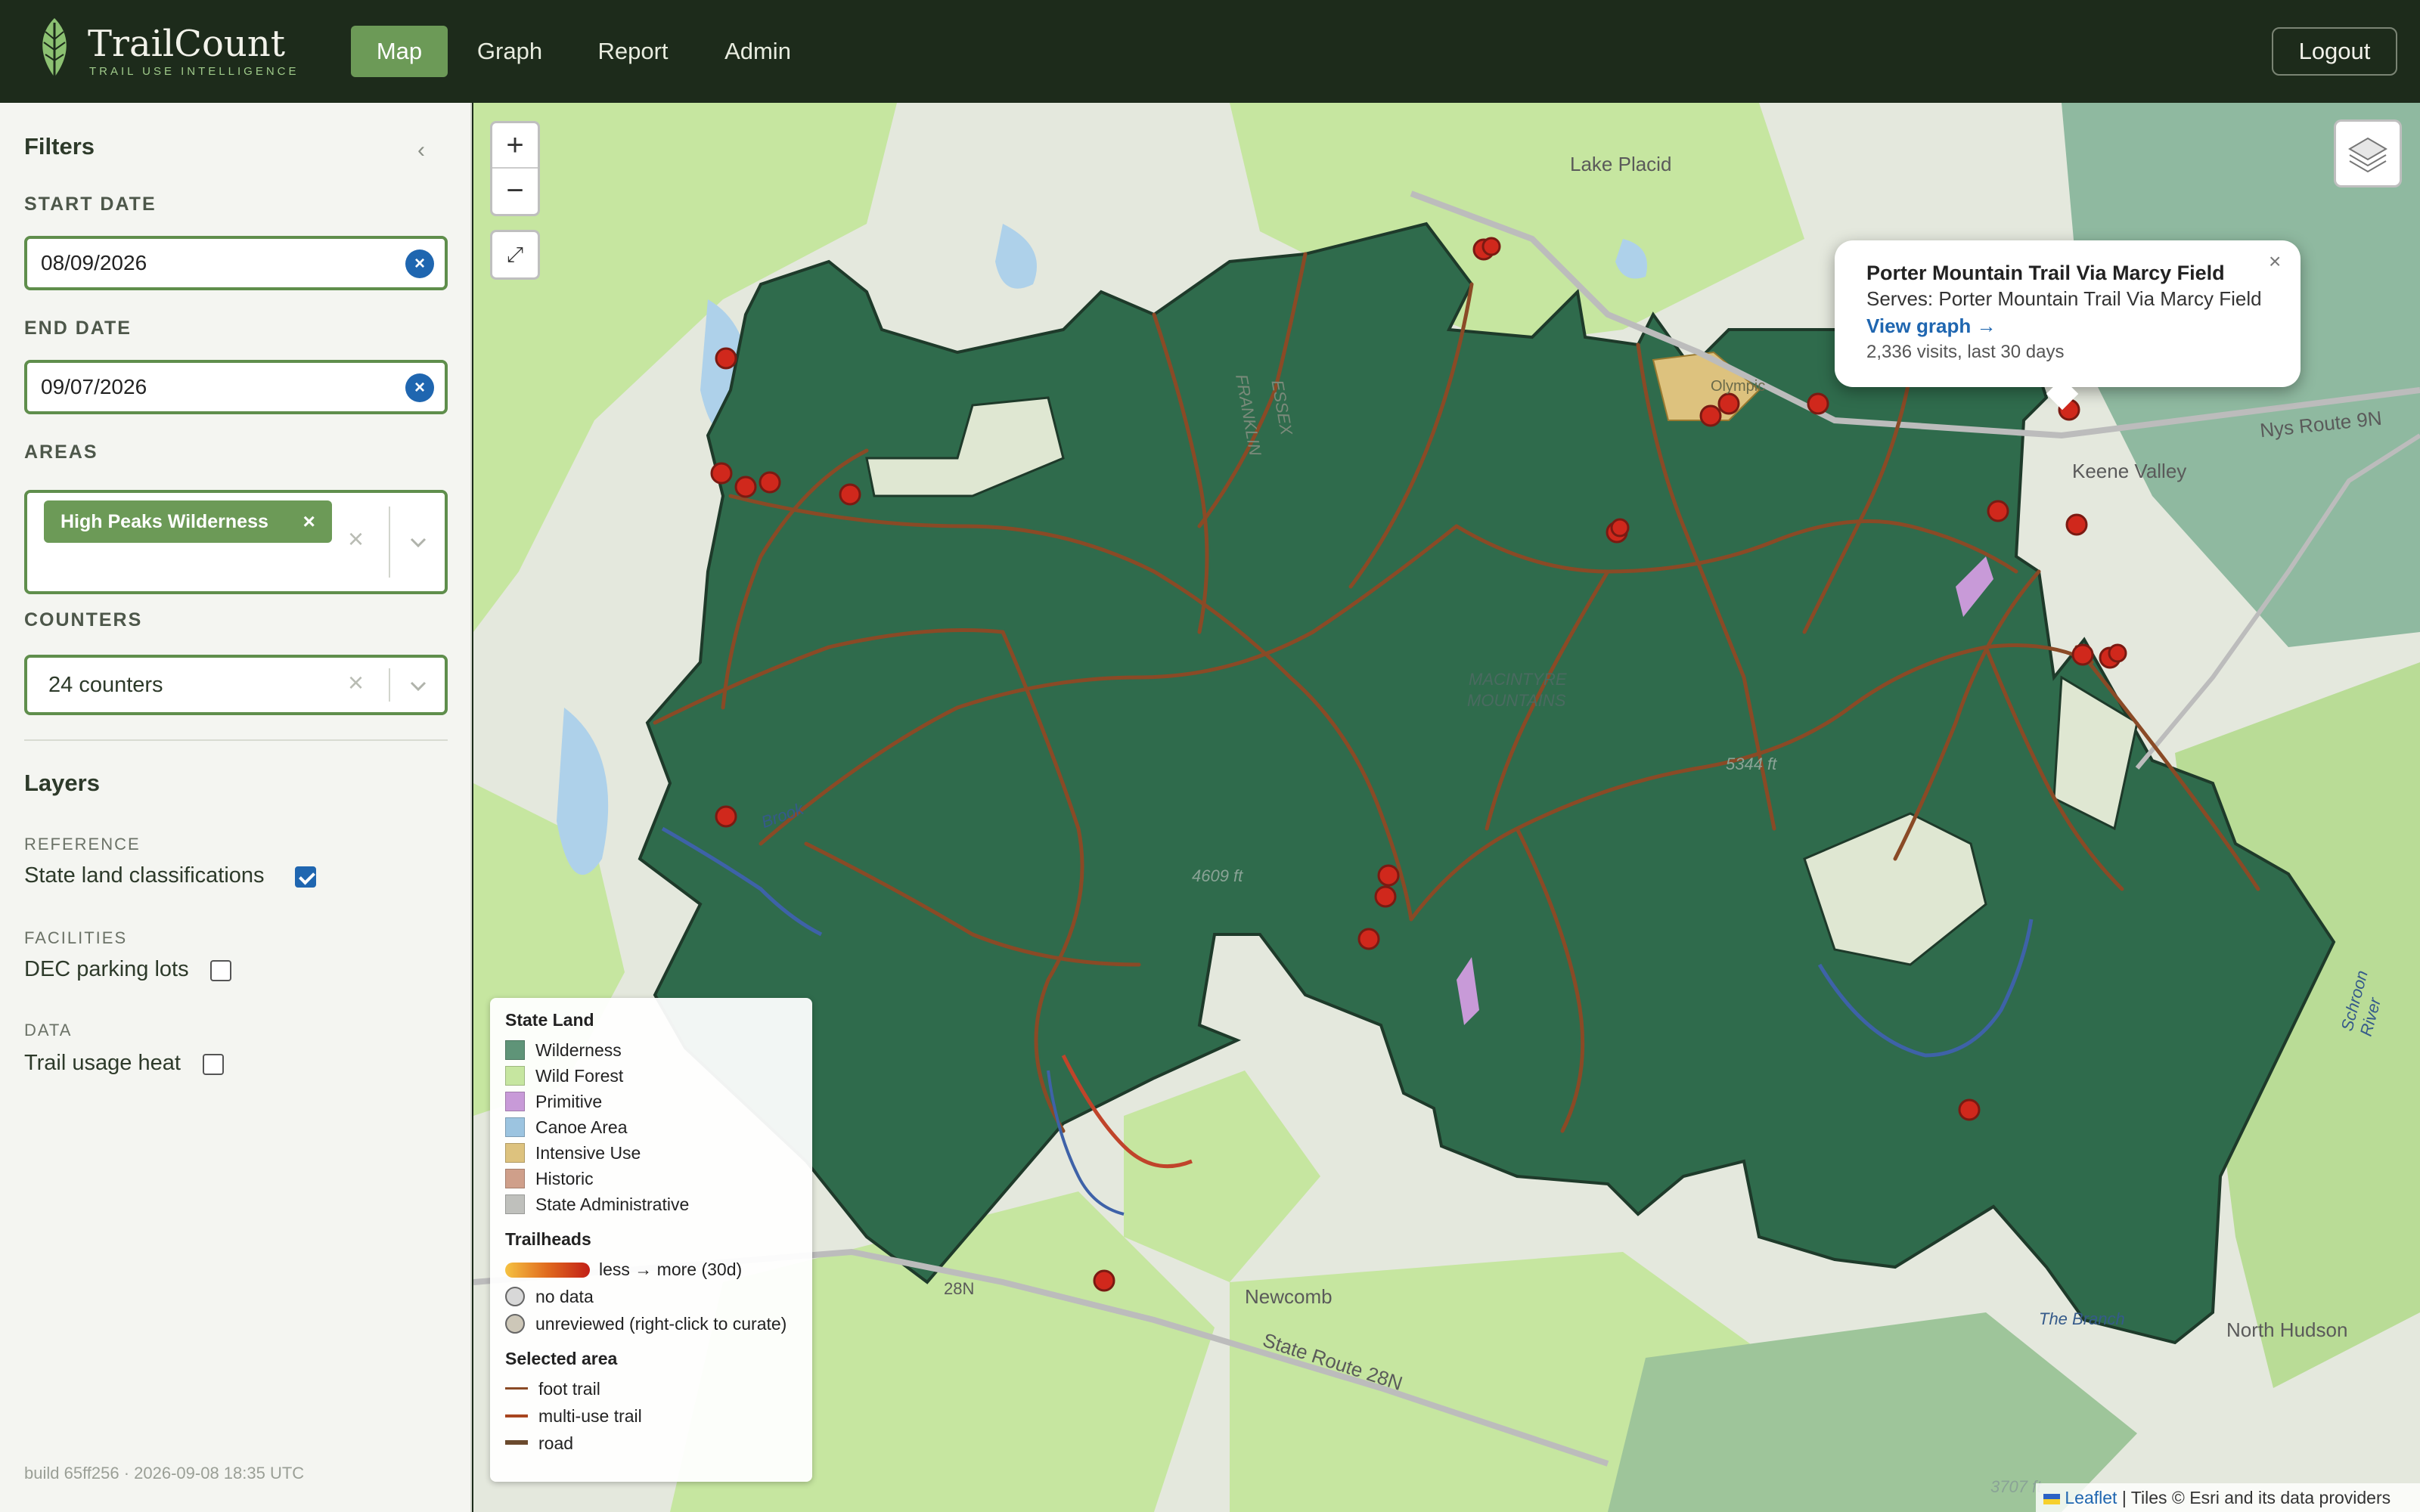 The width and height of the screenshot is (2420, 1512). What do you see at coordinates (1965, 352) in the screenshot?
I see `popup-visits: 2,336 visits, last 30 days` at bounding box center [1965, 352].